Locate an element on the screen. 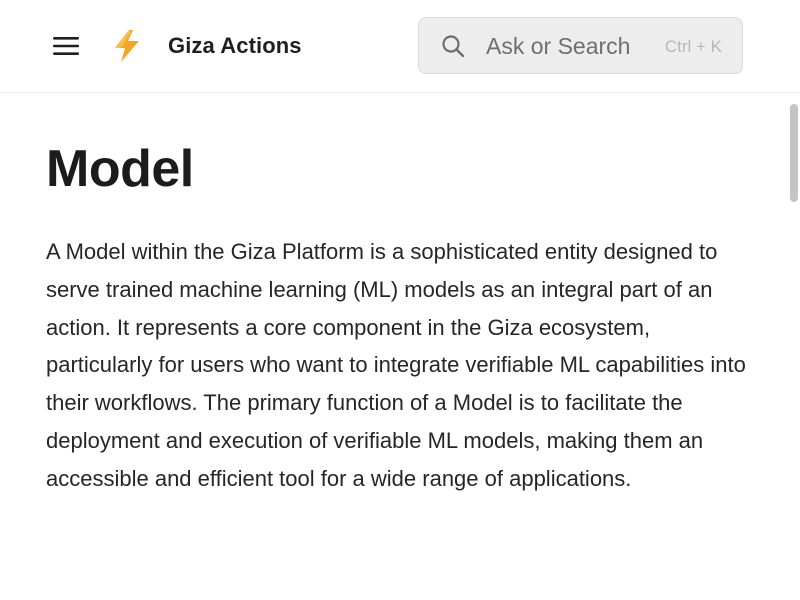  search-placeholder: Ask or Search is located at coordinates (558, 46).